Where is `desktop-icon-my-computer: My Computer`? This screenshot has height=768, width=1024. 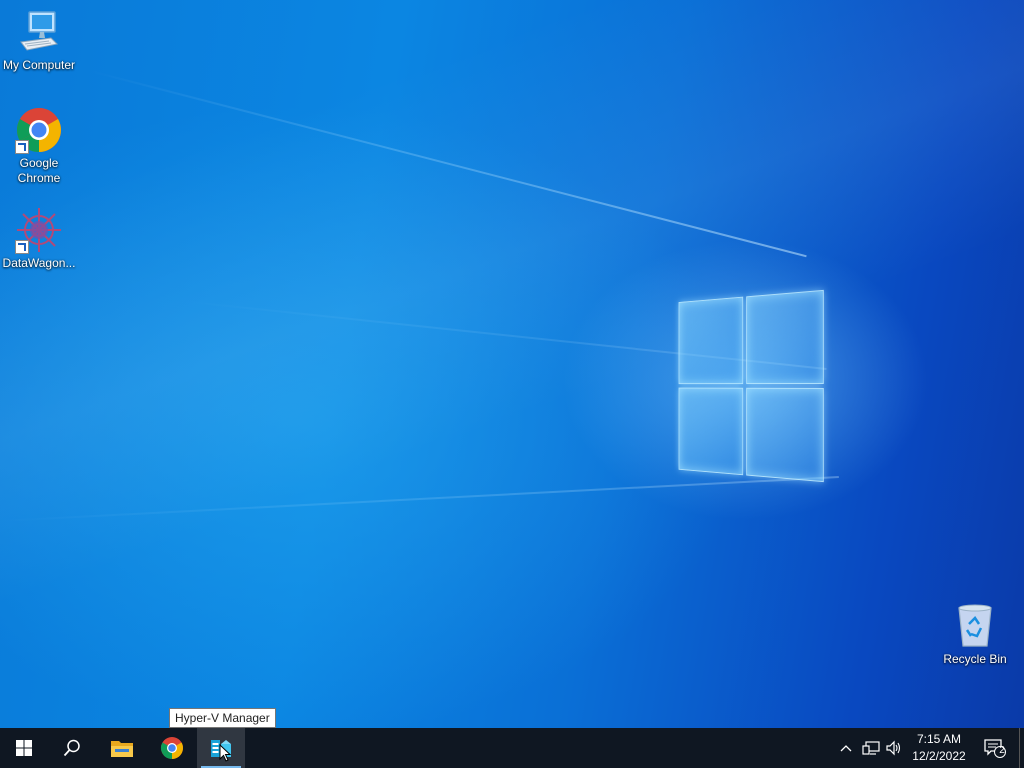 desktop-icon-my-computer: My Computer is located at coordinates (39, 40).